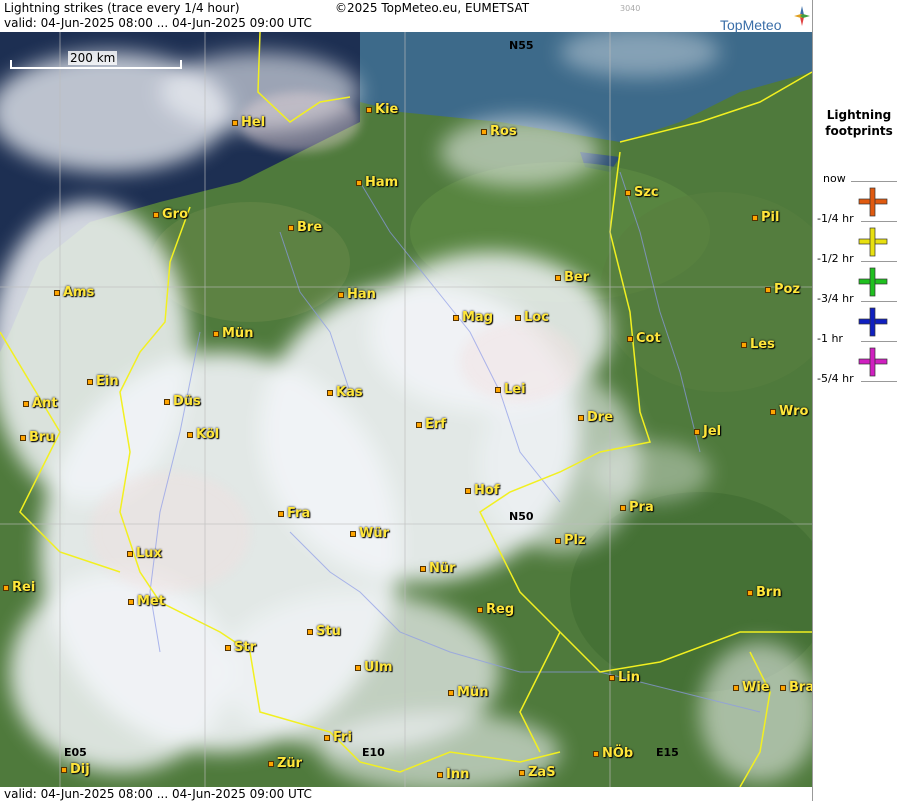 Image resolution: width=904 pixels, height=801 pixels. Describe the element at coordinates (835, 218) in the screenshot. I see `legend-item-label: -1/4 hr` at that location.